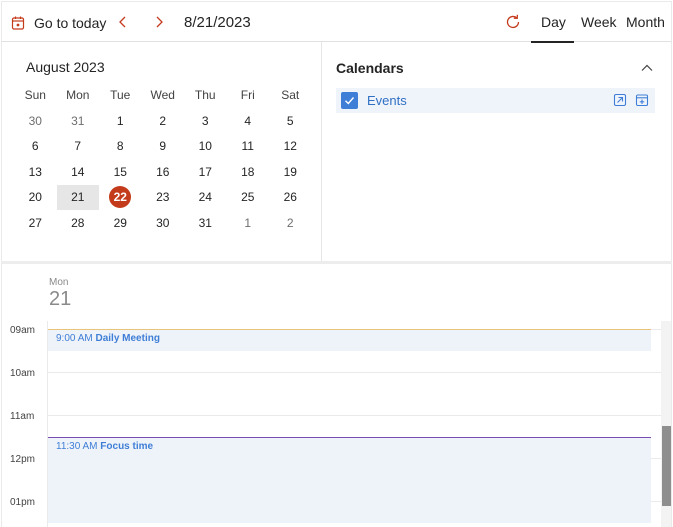 The width and height of the screenshot is (673, 527). I want to click on day-cell: 6, so click(35, 147).